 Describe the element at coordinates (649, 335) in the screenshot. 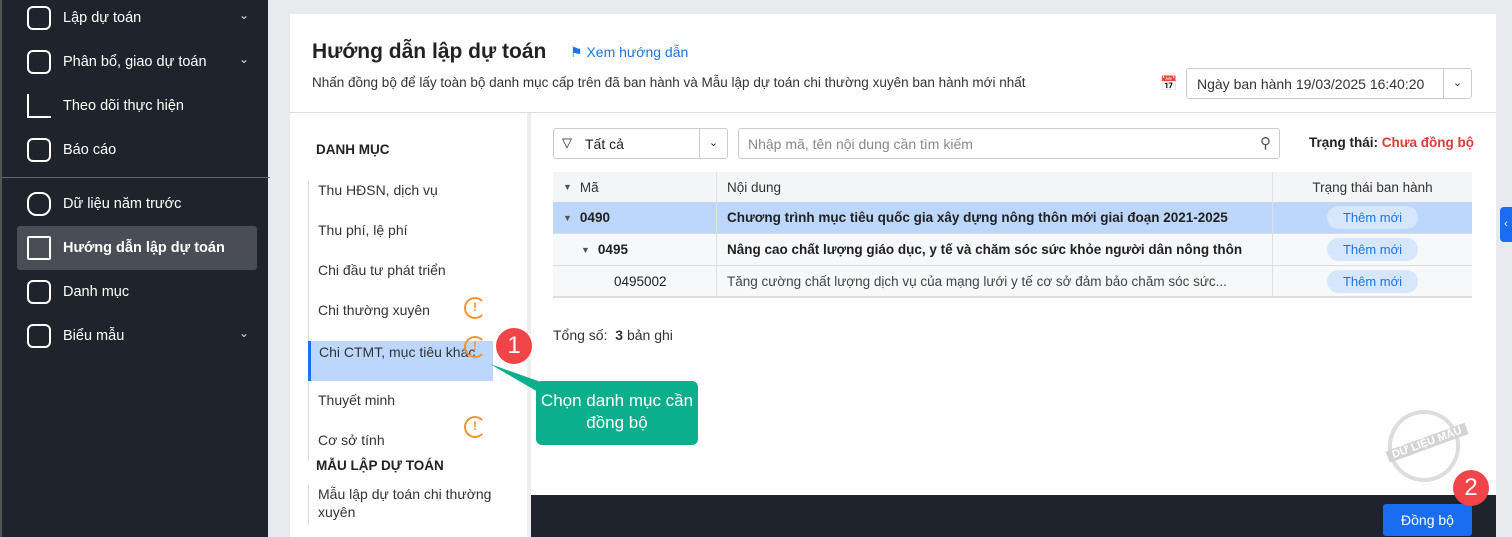

I see `total-unit: bản ghi` at that location.